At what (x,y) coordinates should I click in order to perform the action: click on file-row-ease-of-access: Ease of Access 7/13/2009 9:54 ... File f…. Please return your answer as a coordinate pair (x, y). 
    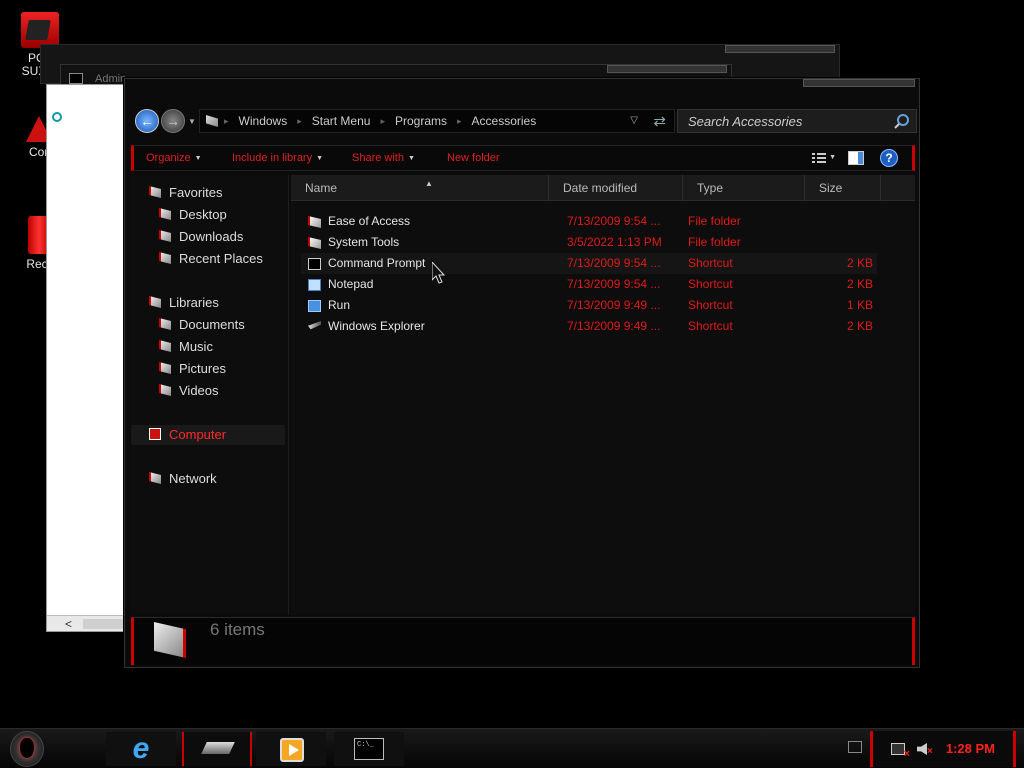
    Looking at the image, I should click on (589, 221).